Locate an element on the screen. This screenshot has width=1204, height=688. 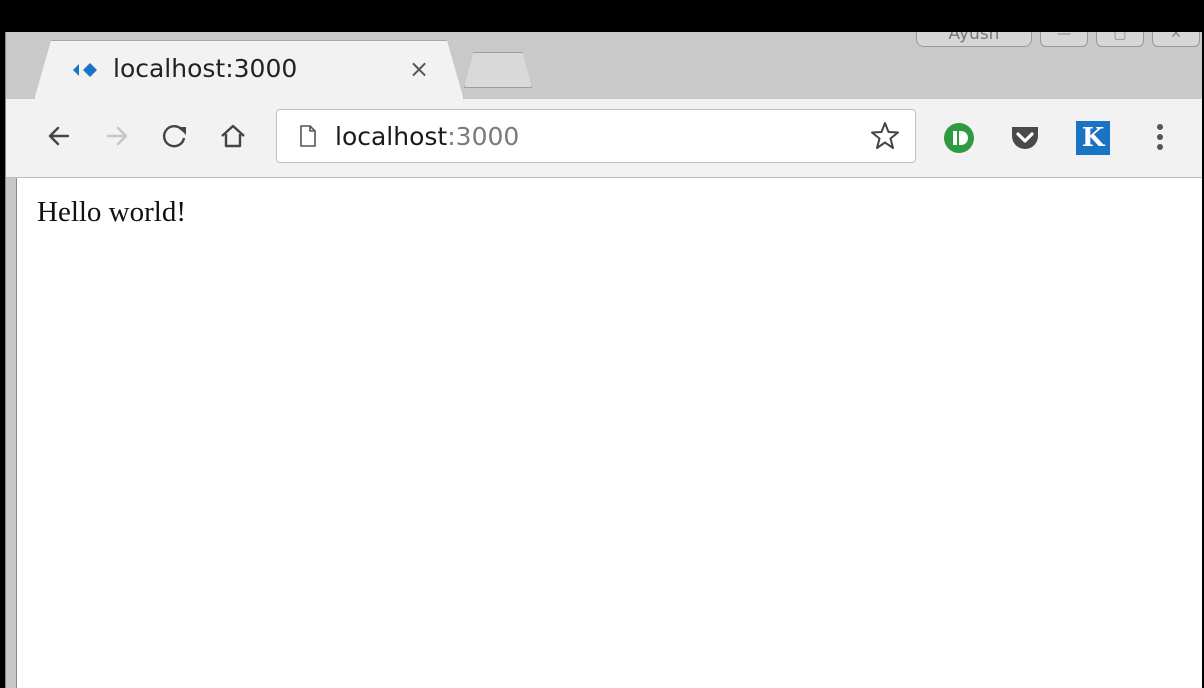
bookmark-star-icon is located at coordinates (885, 136).